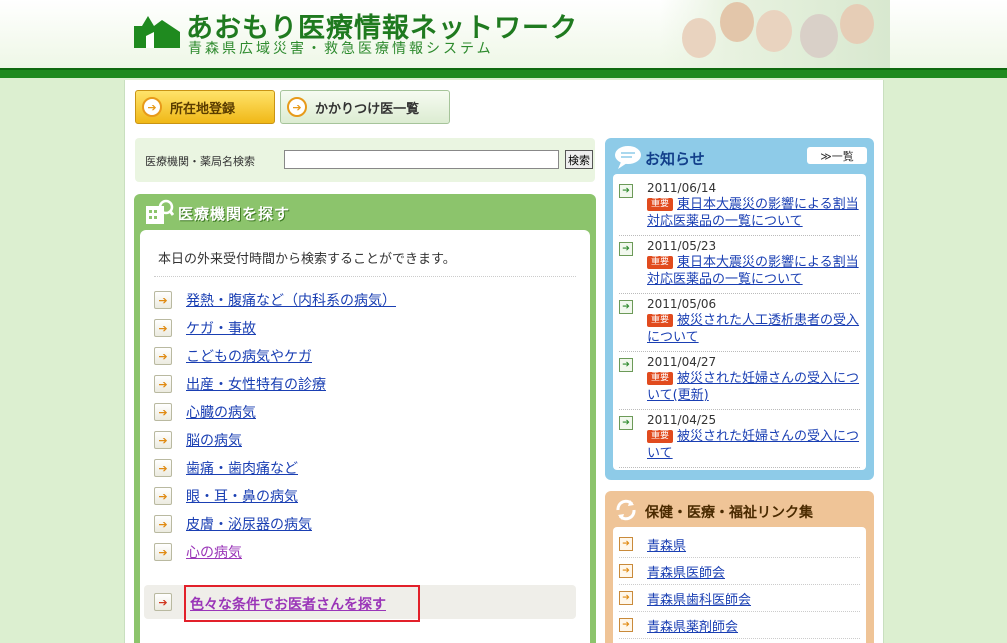  Describe the element at coordinates (503, 34) in the screenshot. I see `site-header: あおもり医療情報ネットワーク 青森県広域災害・救急医療情報システム` at that location.